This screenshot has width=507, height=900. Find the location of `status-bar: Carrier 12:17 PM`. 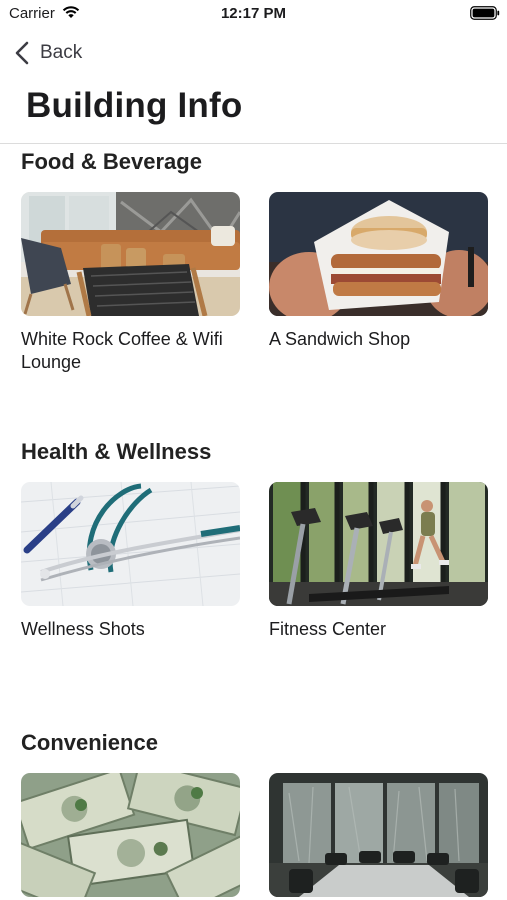

status-bar: Carrier 12:17 PM is located at coordinates (253, 15).